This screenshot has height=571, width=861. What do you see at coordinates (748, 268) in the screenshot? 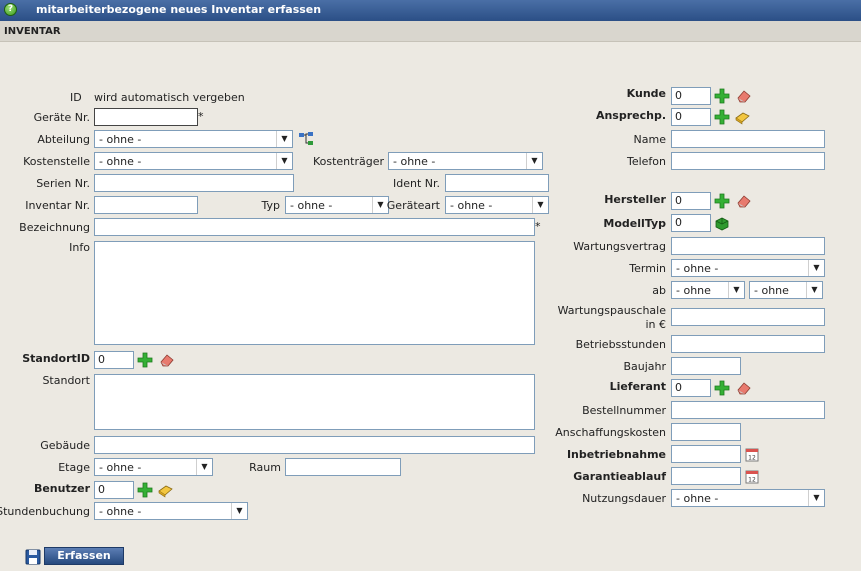
I see `termin-select: - ohne - ▼` at bounding box center [748, 268].